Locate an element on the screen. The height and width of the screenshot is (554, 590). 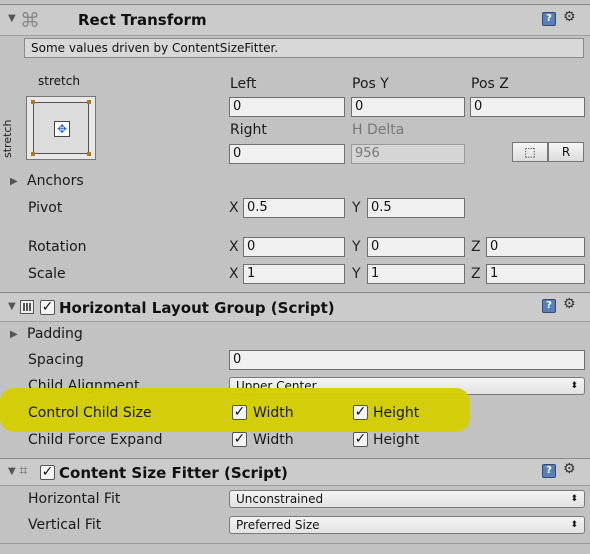
scale-label: Scale is located at coordinates (47, 274).